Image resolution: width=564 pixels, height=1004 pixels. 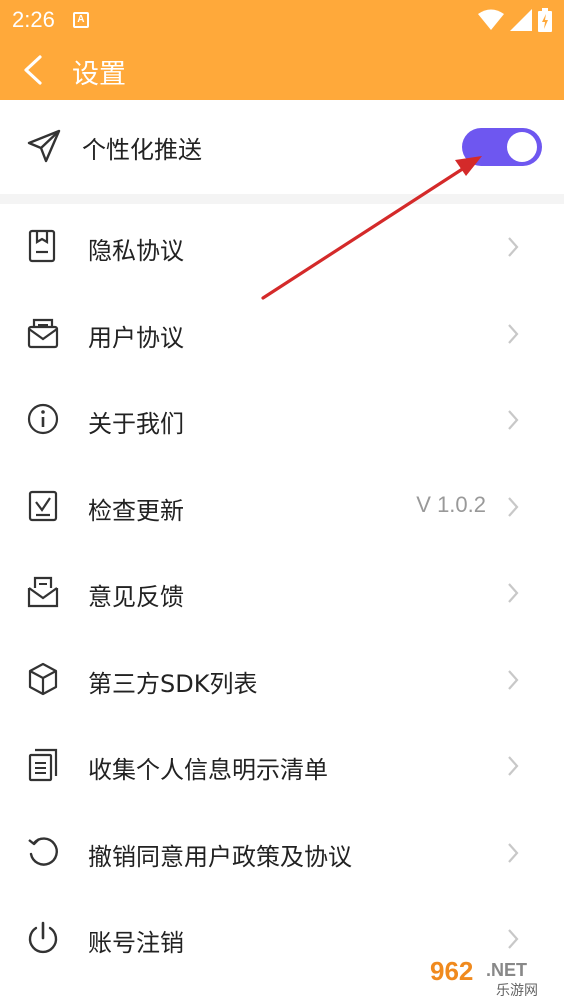 What do you see at coordinates (451, 971) in the screenshot?
I see `watermark-brand: 962` at bounding box center [451, 971].